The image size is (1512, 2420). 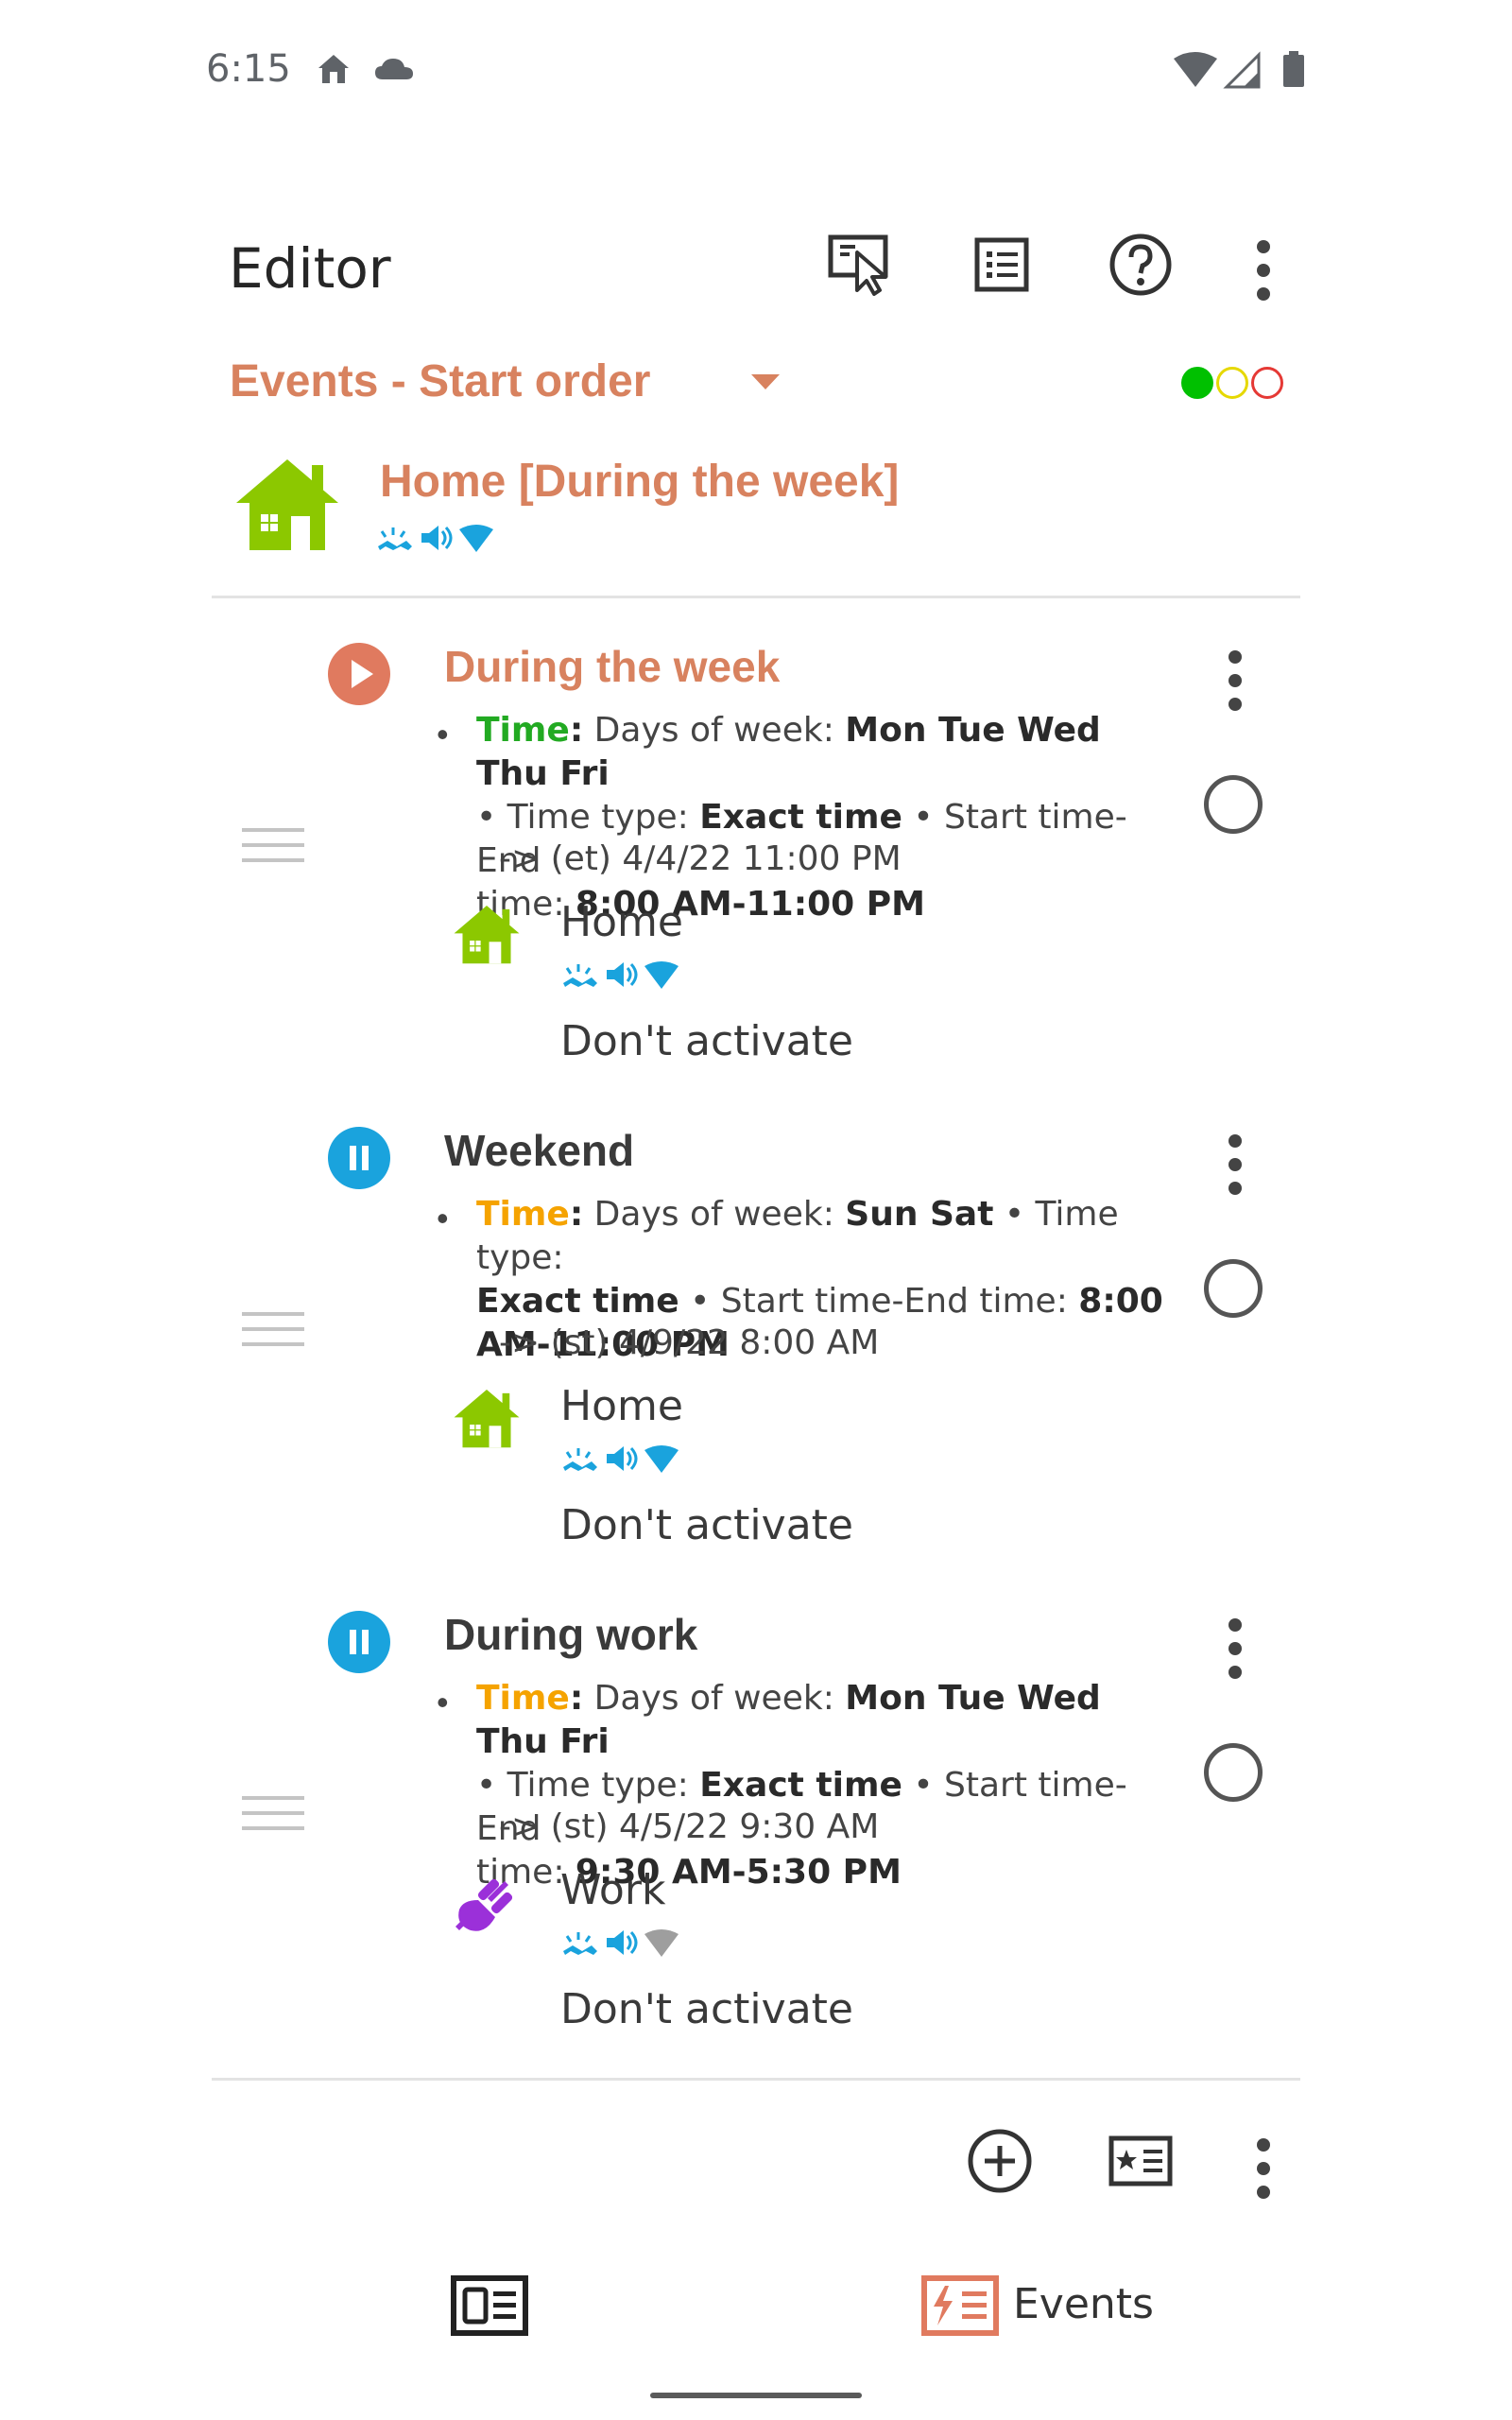 What do you see at coordinates (1195, 69) in the screenshot?
I see `wifi-icon` at bounding box center [1195, 69].